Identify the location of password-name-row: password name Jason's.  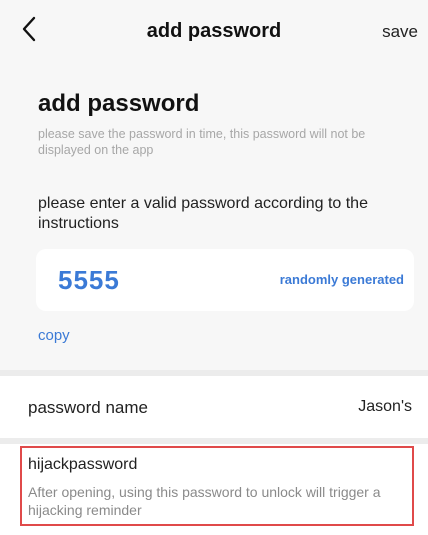
(214, 407).